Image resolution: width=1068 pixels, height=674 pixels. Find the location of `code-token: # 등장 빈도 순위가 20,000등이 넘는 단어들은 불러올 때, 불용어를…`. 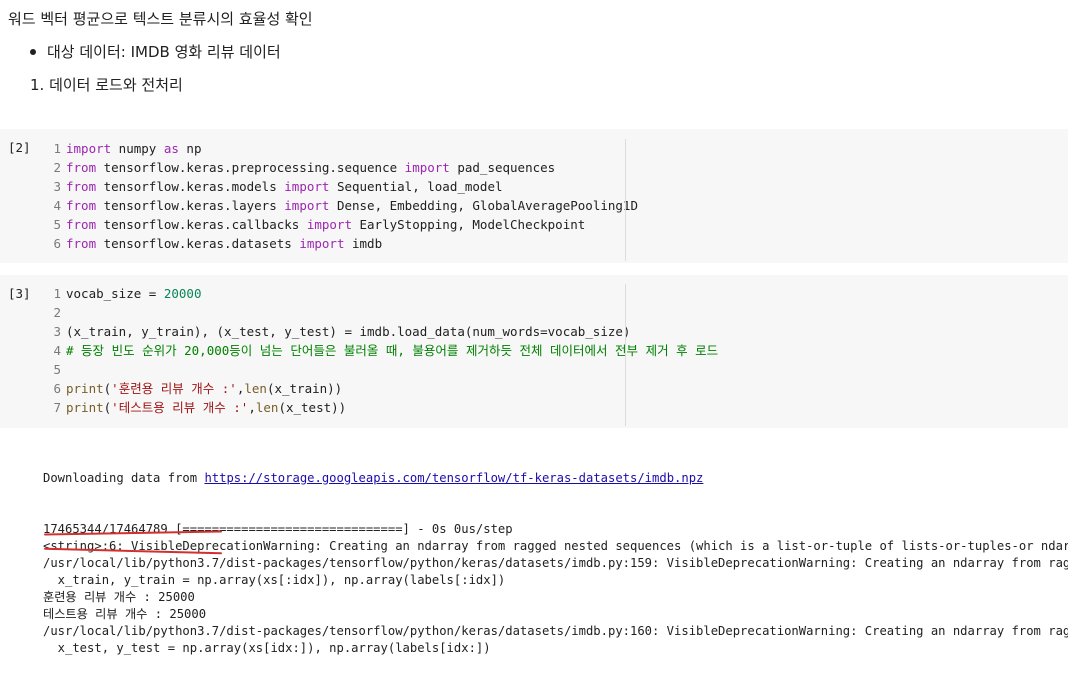

code-token: # 등장 빈도 순위가 20,000등이 넘는 단어들은 불러올 때, 불용어를… is located at coordinates (392, 350).